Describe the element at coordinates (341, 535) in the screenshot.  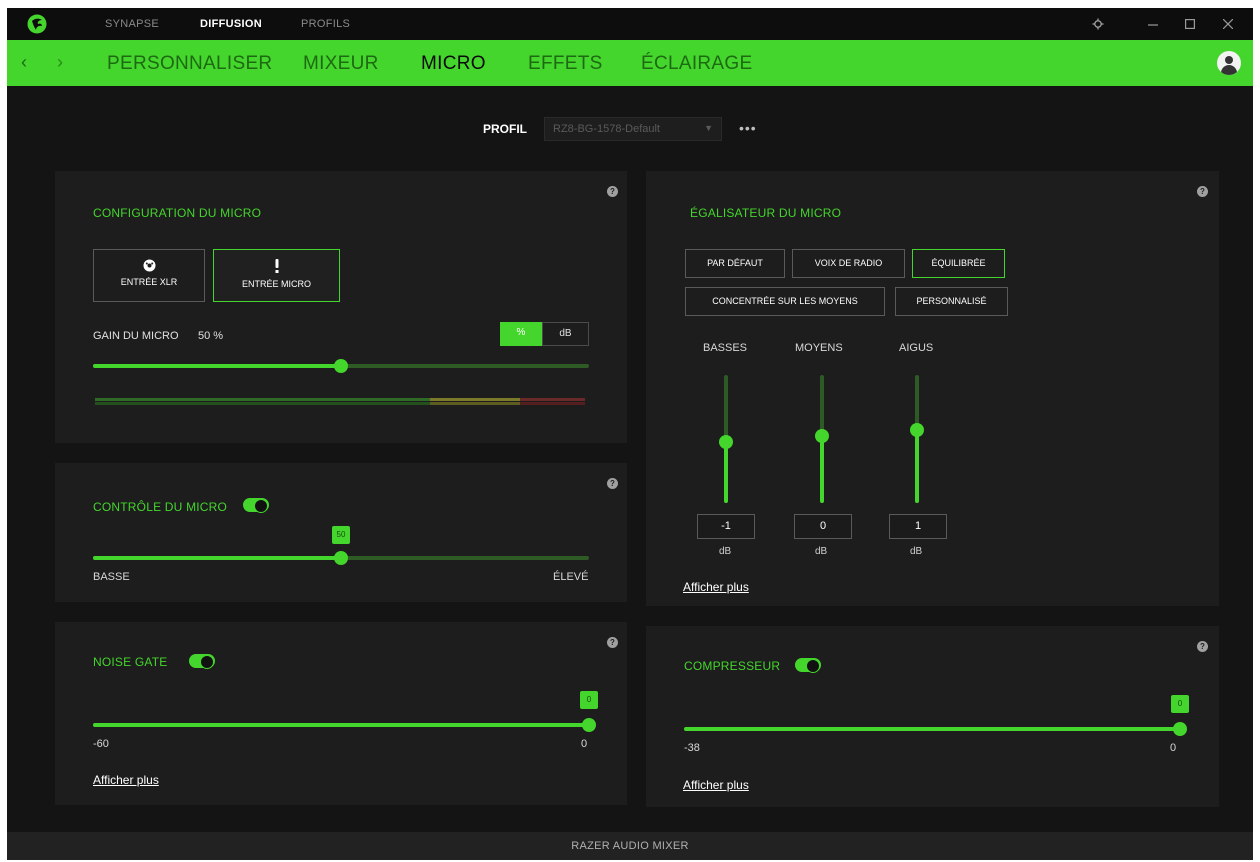
I see `mic-monitor-value: 50` at that location.